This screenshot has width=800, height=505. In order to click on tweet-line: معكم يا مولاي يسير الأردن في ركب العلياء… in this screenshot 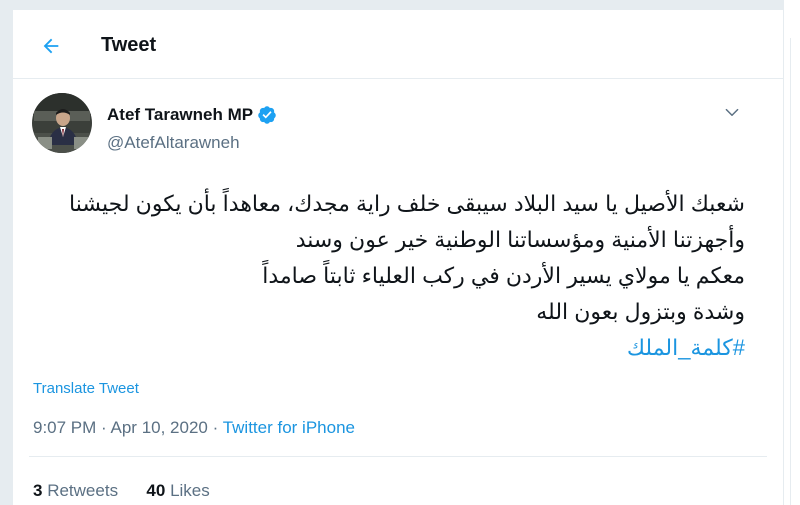, I will do `click(503, 275)`.